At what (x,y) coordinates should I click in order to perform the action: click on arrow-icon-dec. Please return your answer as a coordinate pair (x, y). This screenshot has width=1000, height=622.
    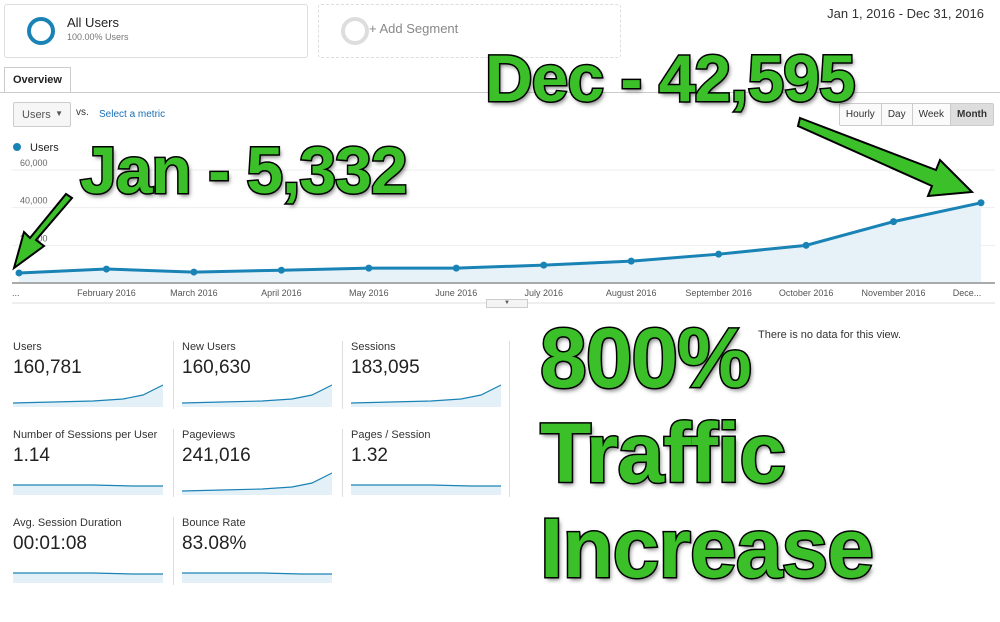
    Looking at the image, I should click on (885, 157).